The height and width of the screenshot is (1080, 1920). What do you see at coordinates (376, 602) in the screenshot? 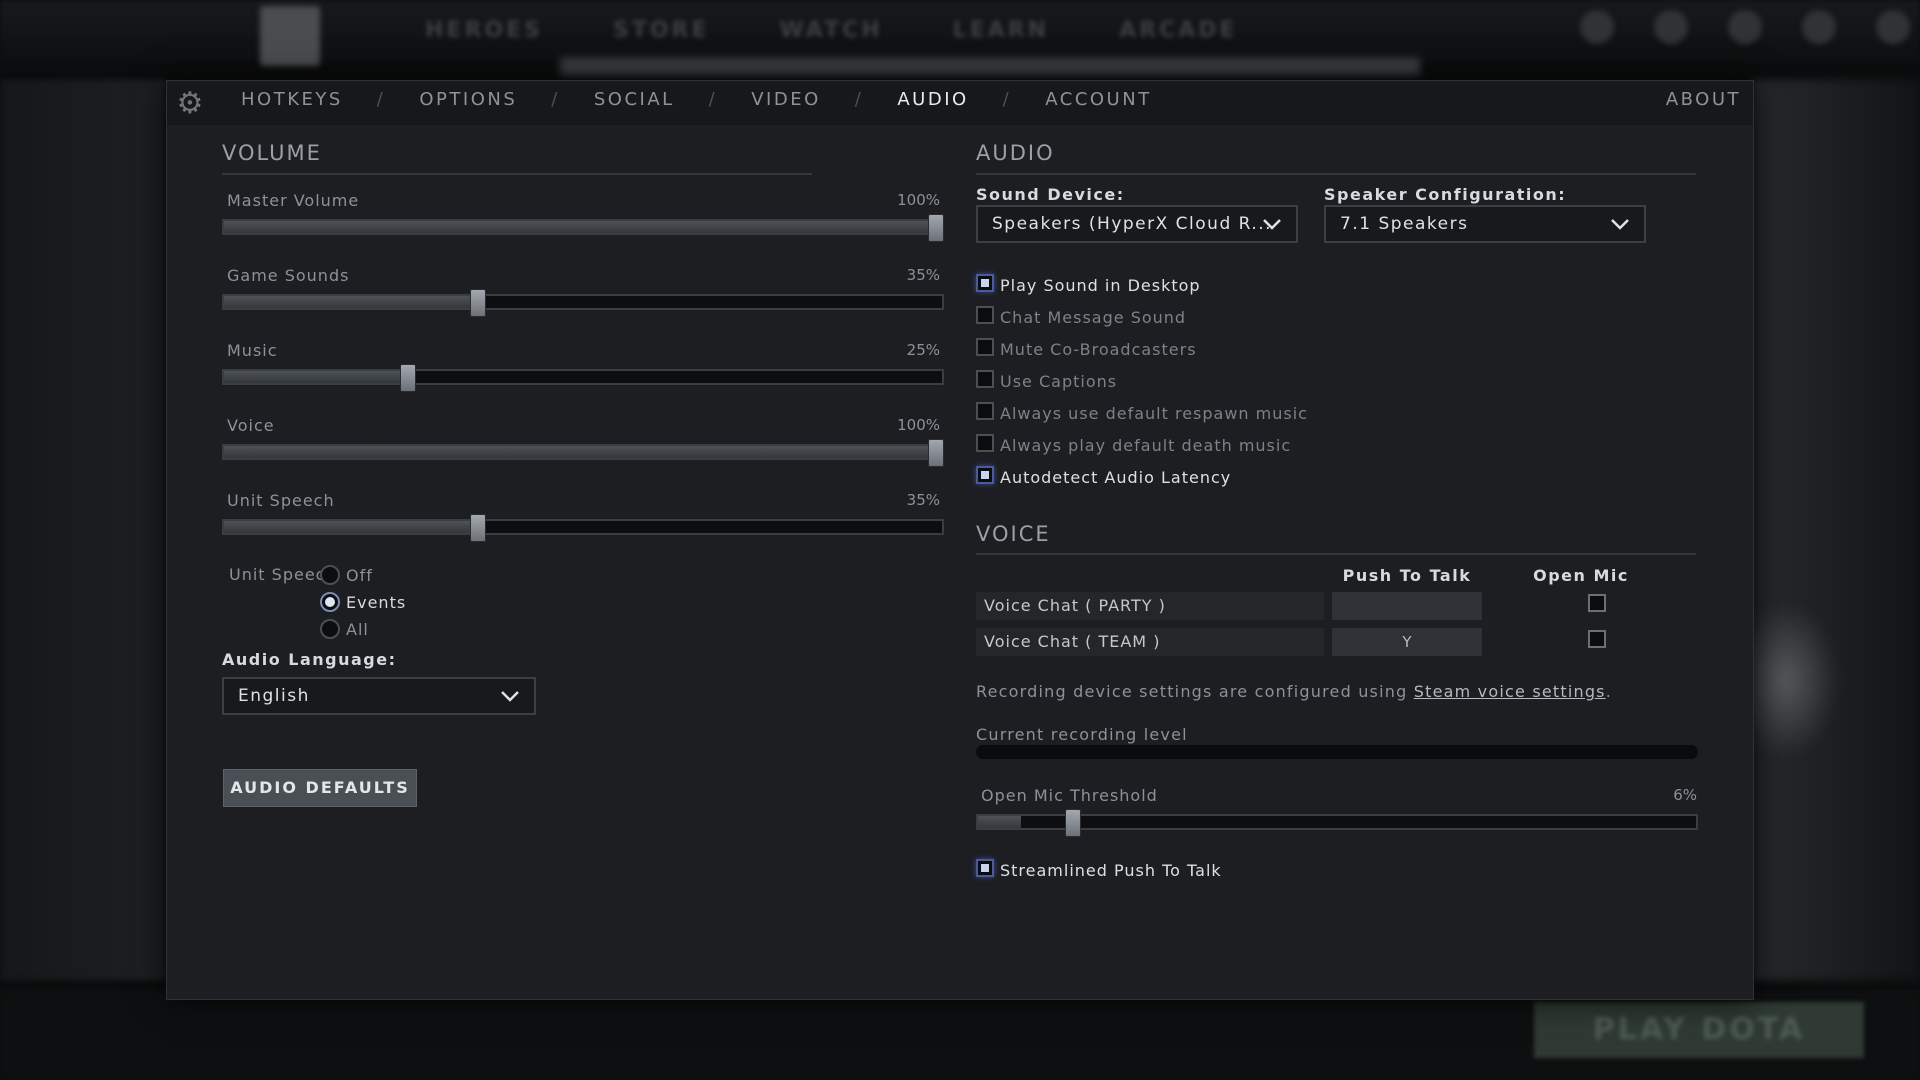
I see `radio-events-label: Events` at bounding box center [376, 602].